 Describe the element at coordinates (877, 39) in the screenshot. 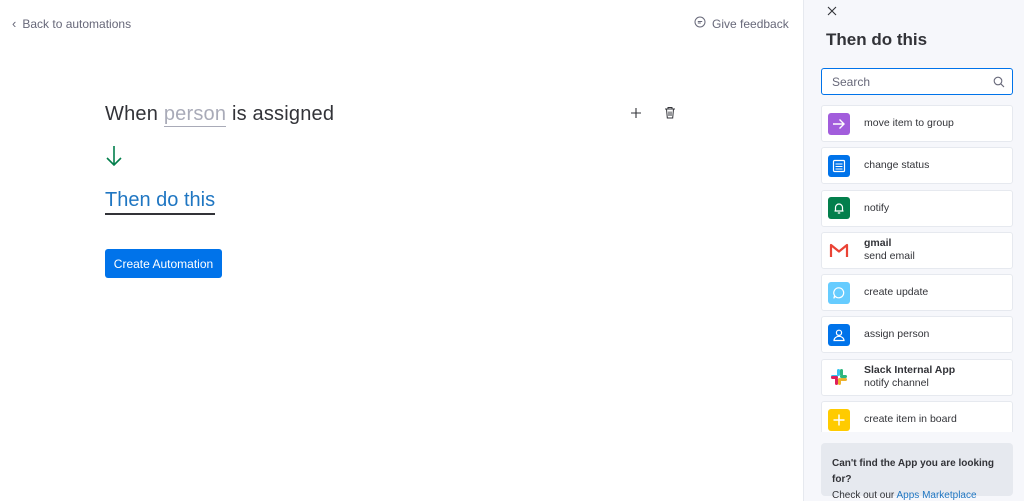

I see `panel-title: Then do this` at that location.